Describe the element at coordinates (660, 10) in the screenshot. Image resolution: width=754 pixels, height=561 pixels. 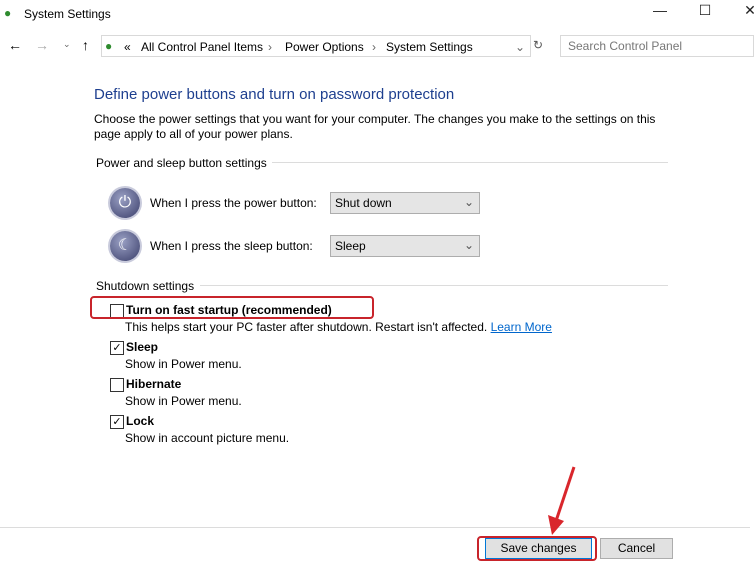
I see `minimize-button: —` at that location.